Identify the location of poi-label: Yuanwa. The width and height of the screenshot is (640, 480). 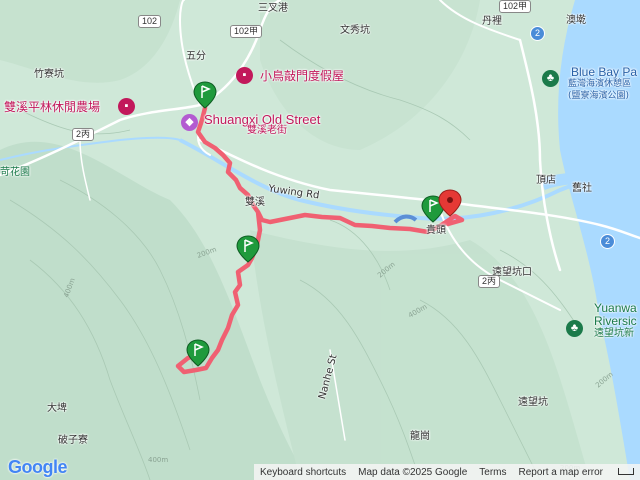
(615, 308).